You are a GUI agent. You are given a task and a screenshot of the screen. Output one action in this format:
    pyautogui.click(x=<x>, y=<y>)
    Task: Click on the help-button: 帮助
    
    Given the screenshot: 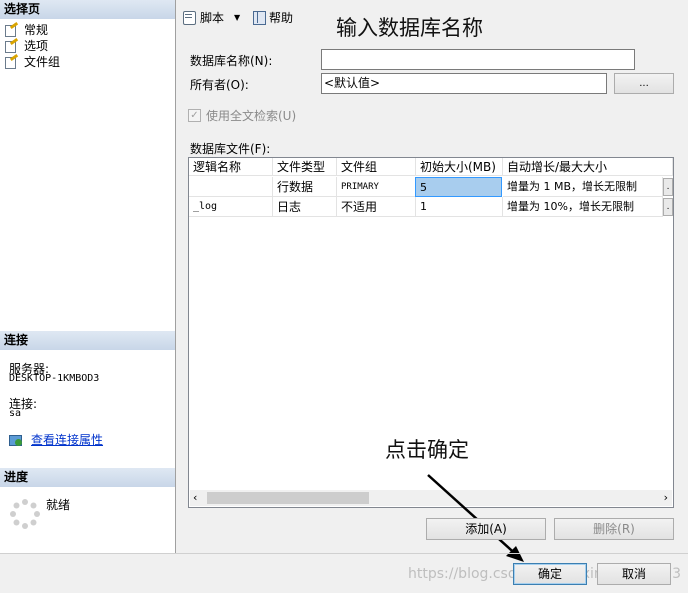 What is the action you would take?
    pyautogui.click(x=273, y=17)
    